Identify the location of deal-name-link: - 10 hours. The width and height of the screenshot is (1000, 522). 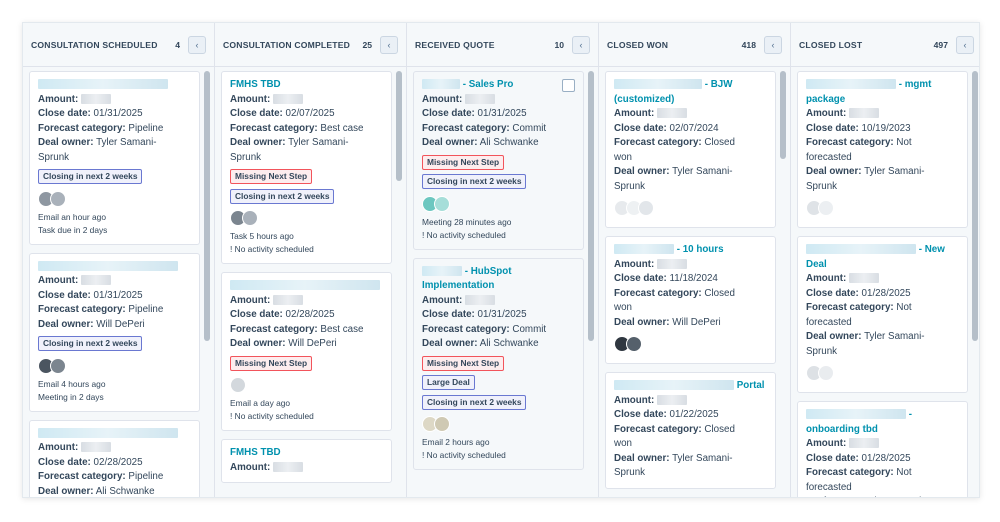
(691, 250).